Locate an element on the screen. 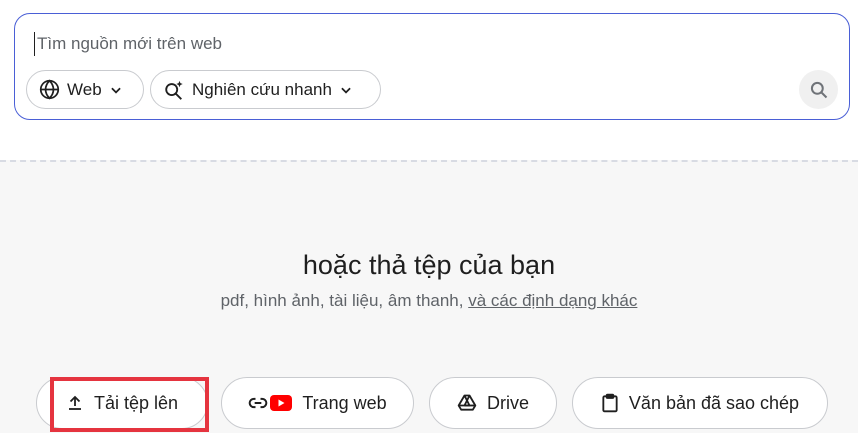 The image size is (858, 433). copied-text-button: Văn bản đã sao chép is located at coordinates (700, 403).